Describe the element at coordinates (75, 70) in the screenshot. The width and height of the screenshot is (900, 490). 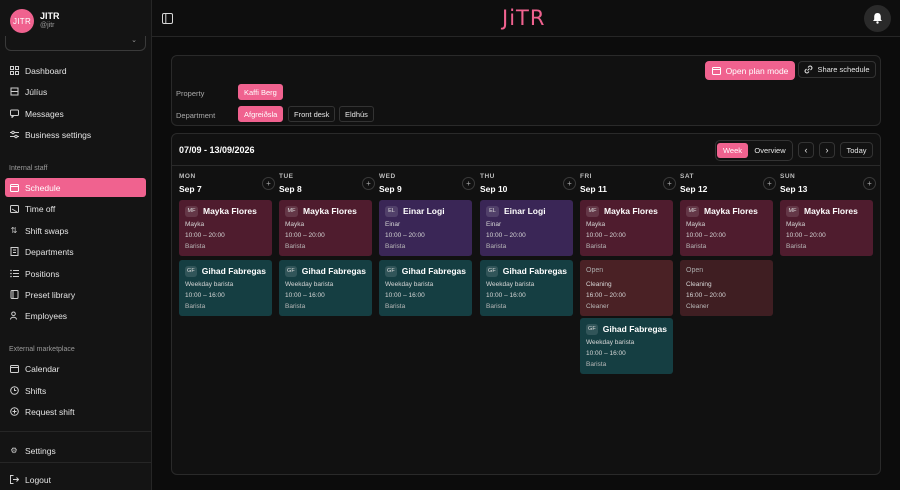
I see `sidebar-item-dashboard: Dashboard` at that location.